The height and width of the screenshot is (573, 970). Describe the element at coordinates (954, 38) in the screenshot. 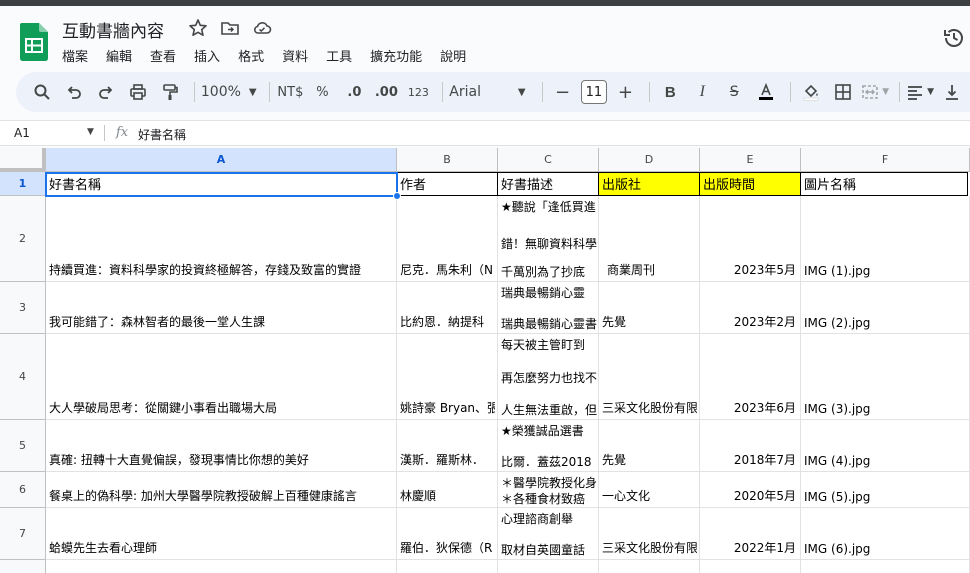

I see `version-history-icon` at that location.